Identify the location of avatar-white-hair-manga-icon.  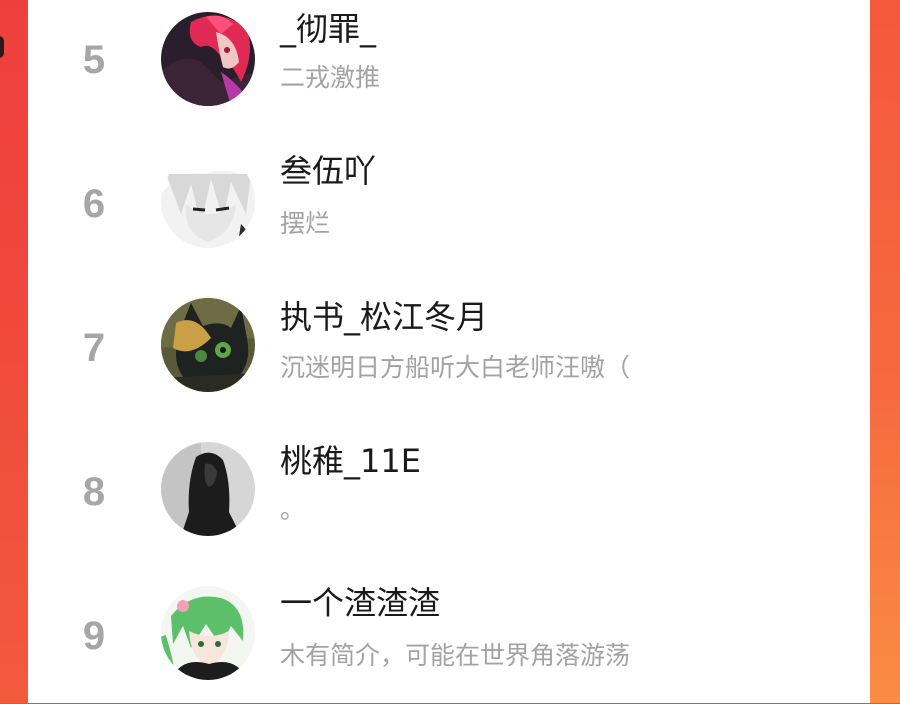
(208, 201).